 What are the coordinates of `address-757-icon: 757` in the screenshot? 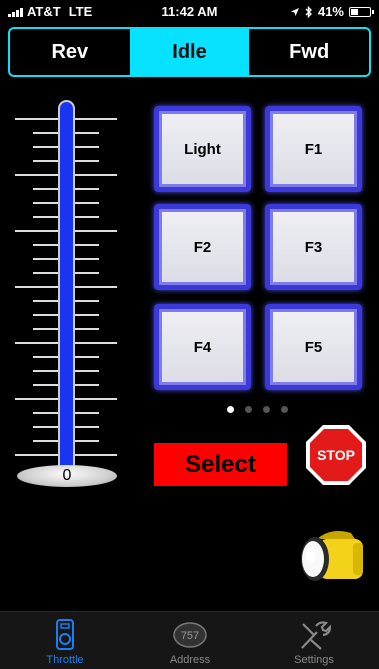 It's located at (190, 635).